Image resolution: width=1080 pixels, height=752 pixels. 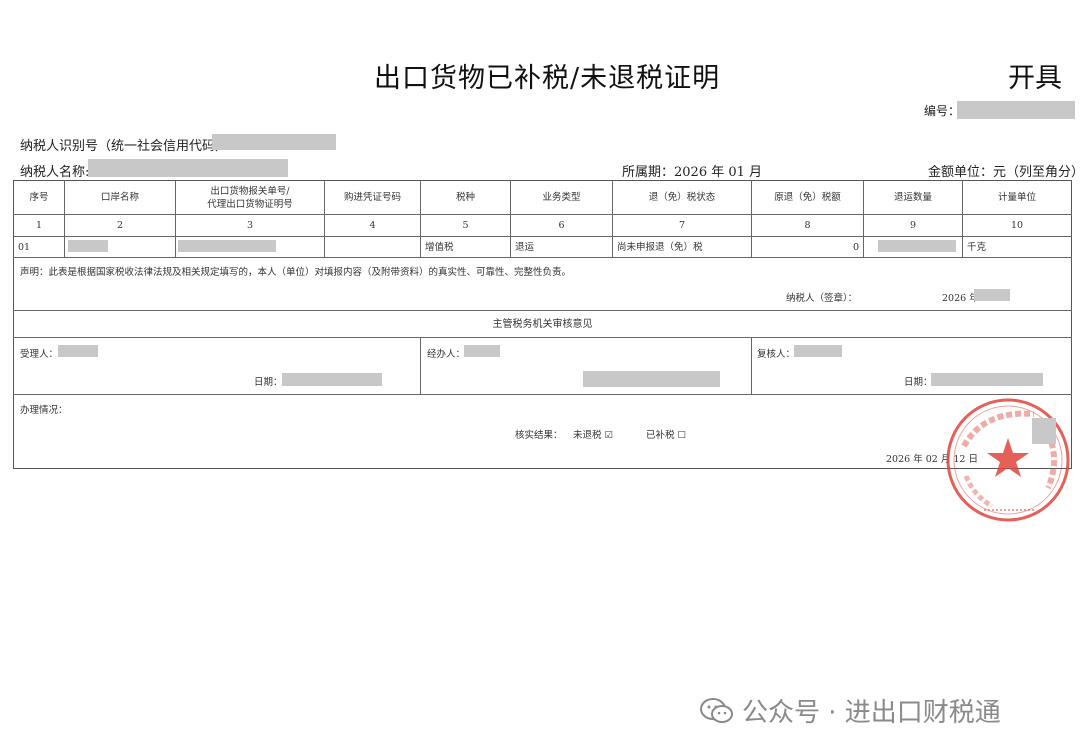 I want to click on taxpayer-id-label: 纳税人识别号（统一社会信用代码）：, so click(x=127, y=146).